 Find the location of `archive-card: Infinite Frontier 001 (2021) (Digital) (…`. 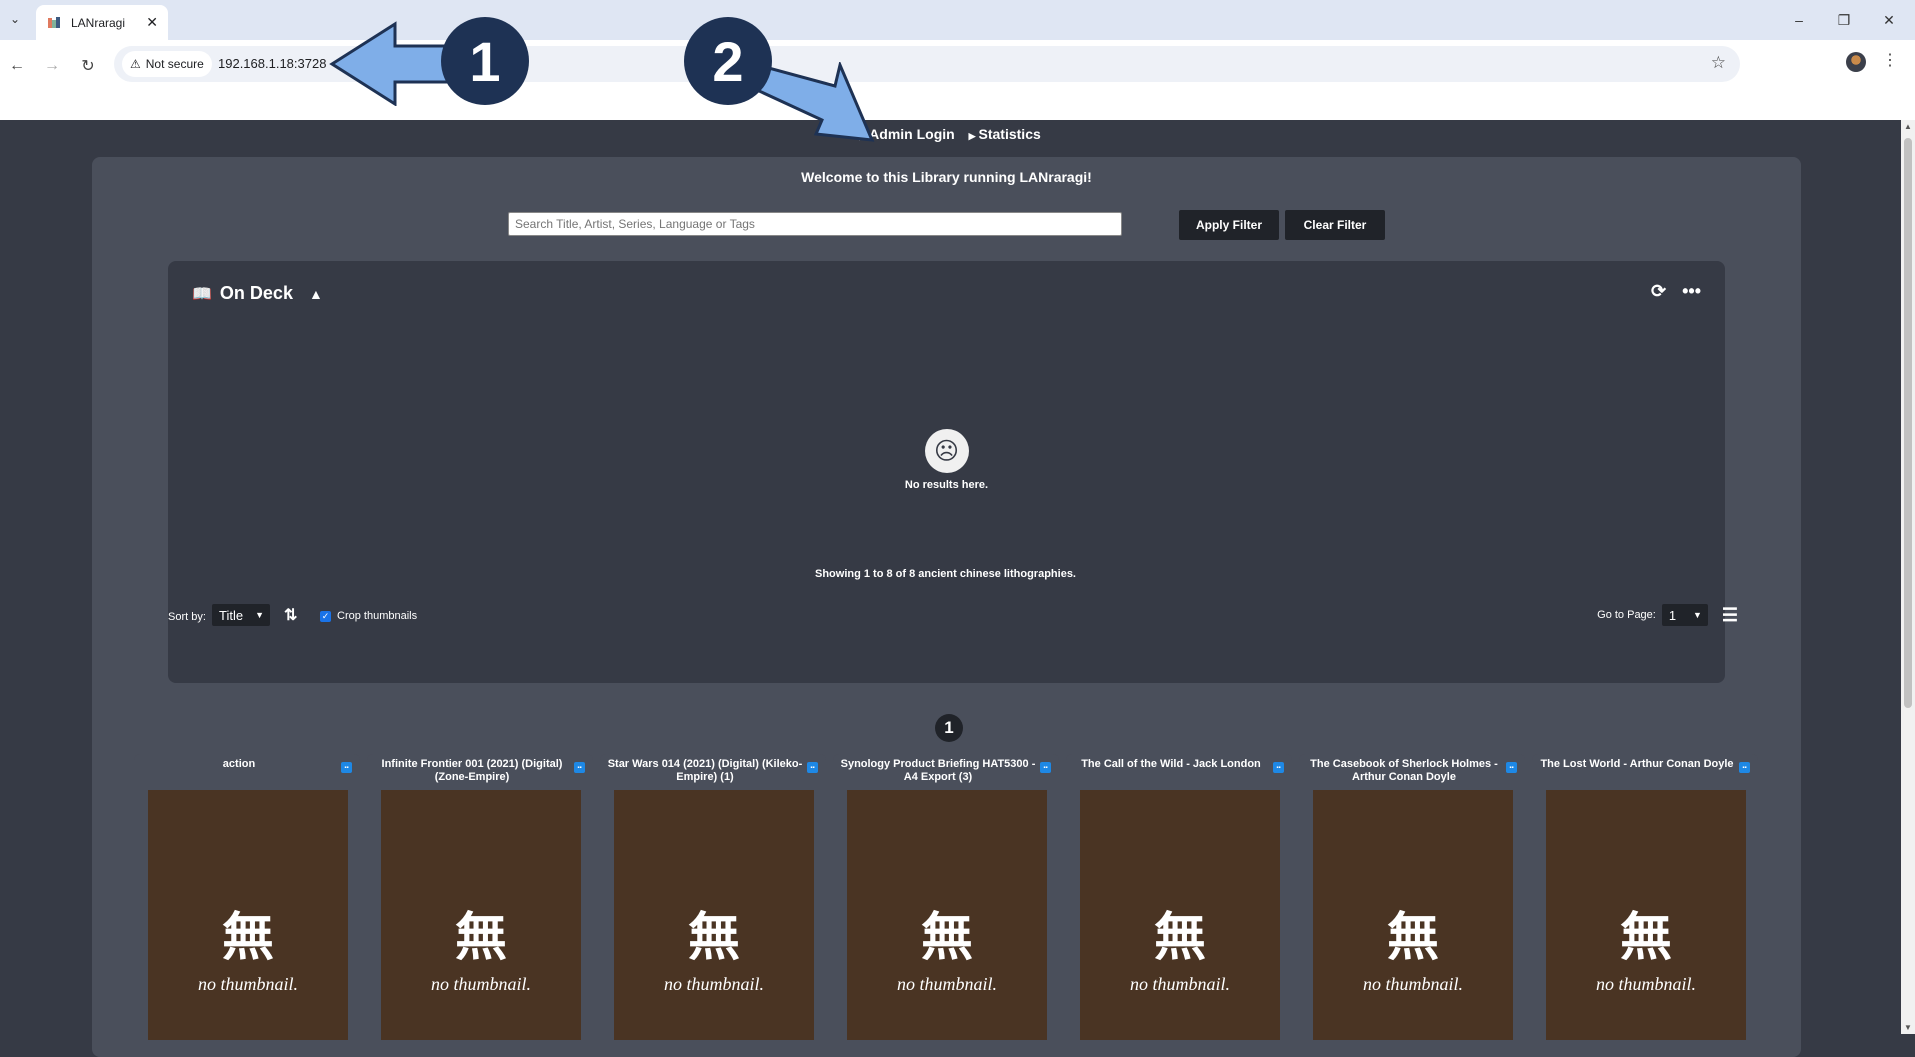

archive-card: Infinite Frontier 001 (2021) (Digital) (… is located at coordinates (480, 904).